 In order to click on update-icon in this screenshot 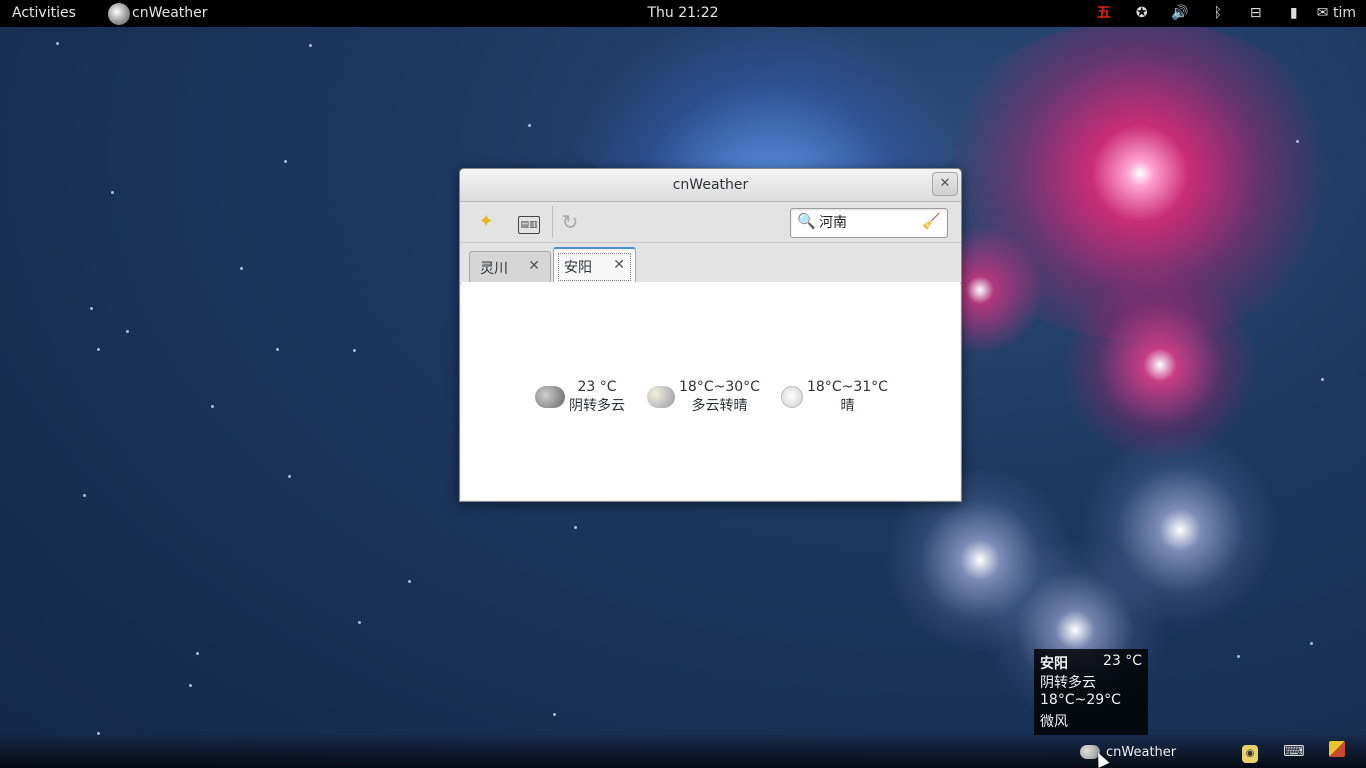, I will do `click(1337, 749)`.